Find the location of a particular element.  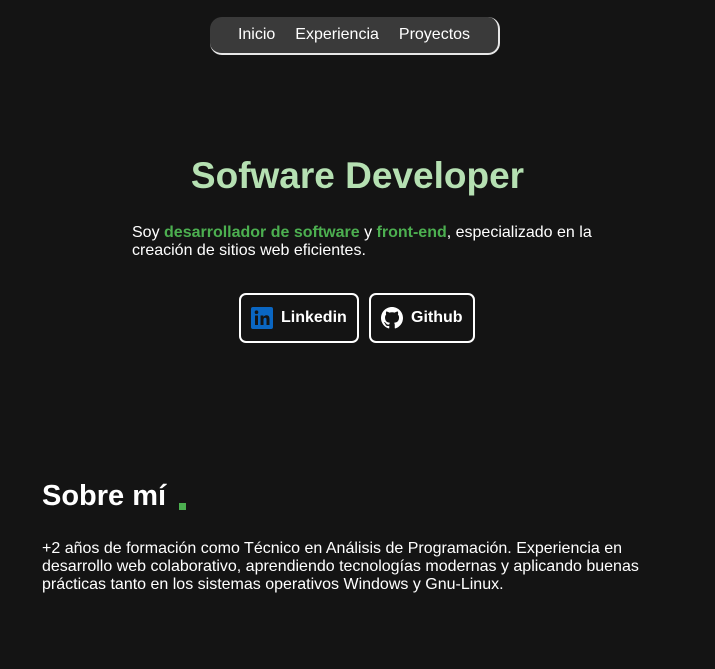

about-title-dot is located at coordinates (182, 506).